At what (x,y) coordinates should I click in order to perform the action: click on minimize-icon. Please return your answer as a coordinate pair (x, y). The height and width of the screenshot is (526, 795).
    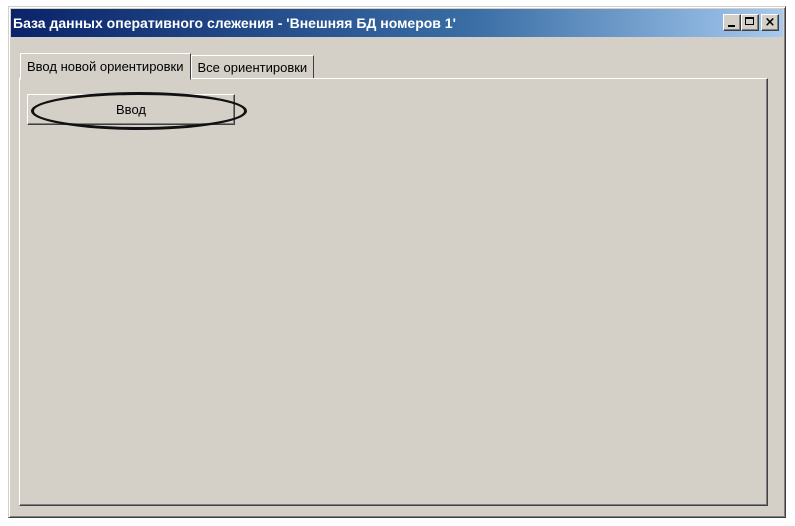
    Looking at the image, I should click on (731, 26).